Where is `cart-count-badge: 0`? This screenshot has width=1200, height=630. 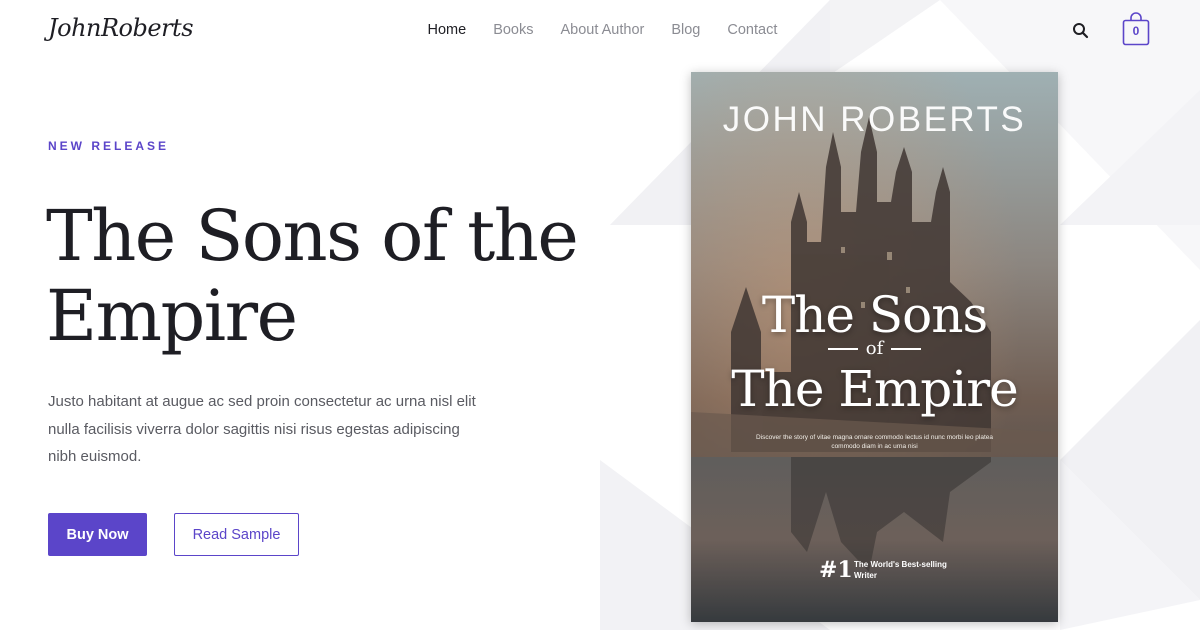 cart-count-badge: 0 is located at coordinates (1136, 31).